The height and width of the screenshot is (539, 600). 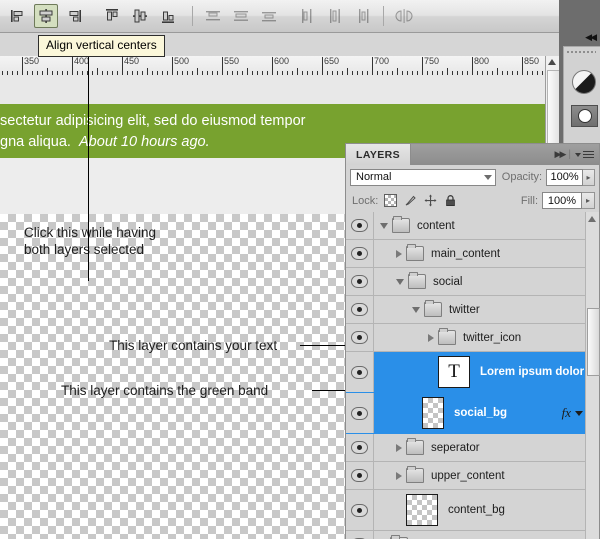 What do you see at coordinates (422, 510) in the screenshot?
I see `layer-thumbnail` at bounding box center [422, 510].